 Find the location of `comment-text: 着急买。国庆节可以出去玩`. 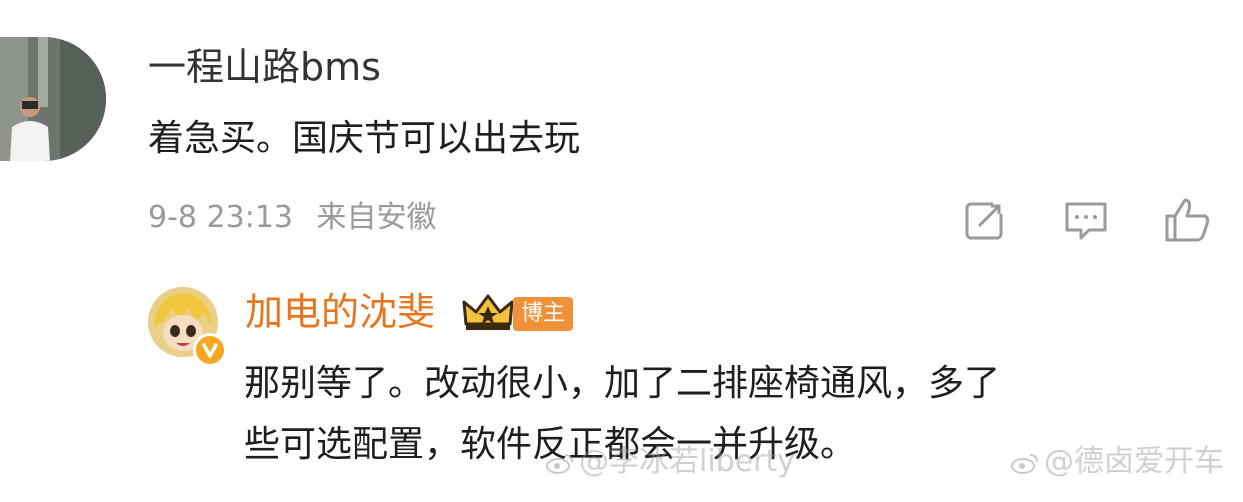

comment-text: 着急买。国庆节可以出去玩 is located at coordinates (364, 138).